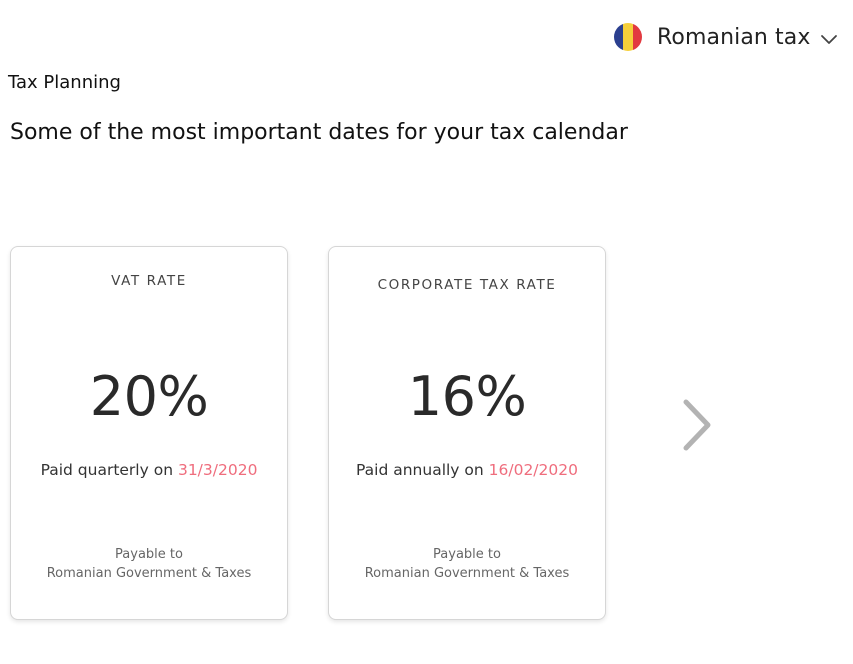 This screenshot has width=853, height=664. I want to click on country-select-label: Romanian tax, so click(734, 37).